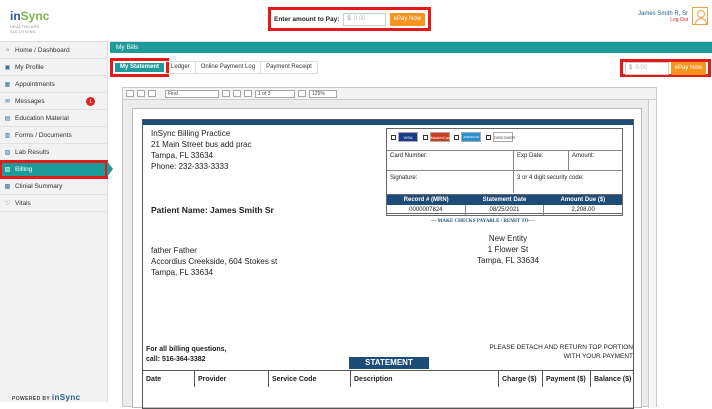 The height and width of the screenshot is (409, 712). I want to click on print-icon, so click(130, 93).